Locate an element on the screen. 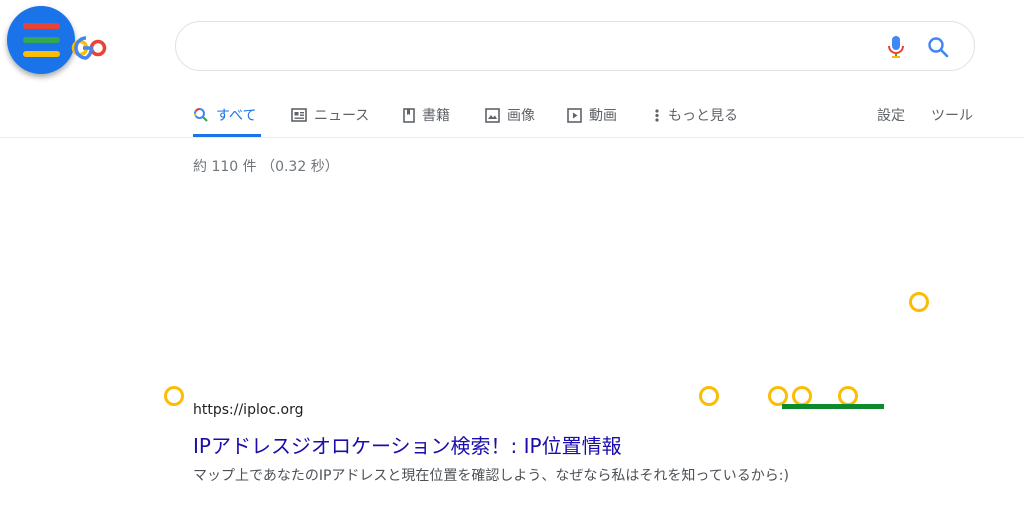 The height and width of the screenshot is (523, 1024). tab-all: すべて is located at coordinates (224, 115).